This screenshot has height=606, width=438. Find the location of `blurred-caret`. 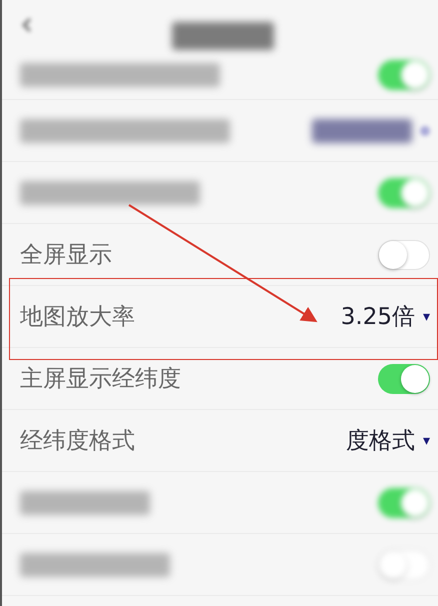

blurred-caret is located at coordinates (425, 131).